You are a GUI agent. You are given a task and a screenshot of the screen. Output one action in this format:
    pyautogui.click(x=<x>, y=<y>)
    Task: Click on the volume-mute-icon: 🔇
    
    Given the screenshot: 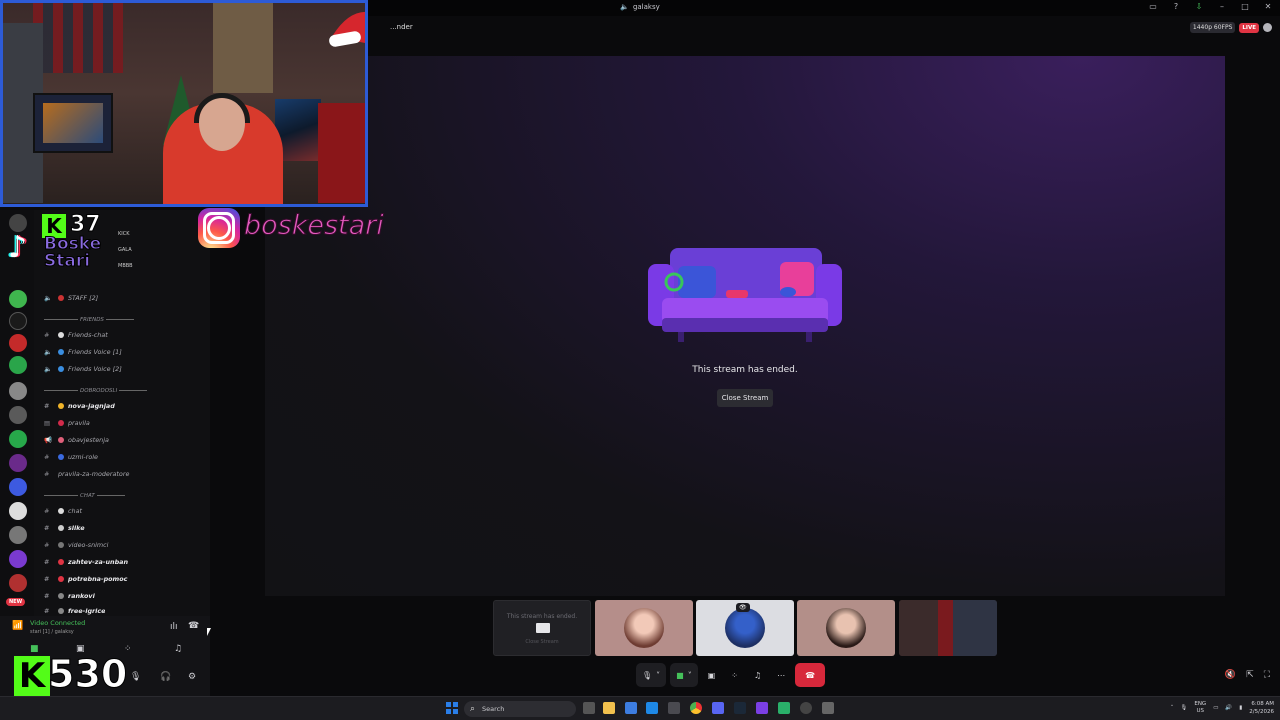 What is the action you would take?
    pyautogui.click(x=1230, y=675)
    